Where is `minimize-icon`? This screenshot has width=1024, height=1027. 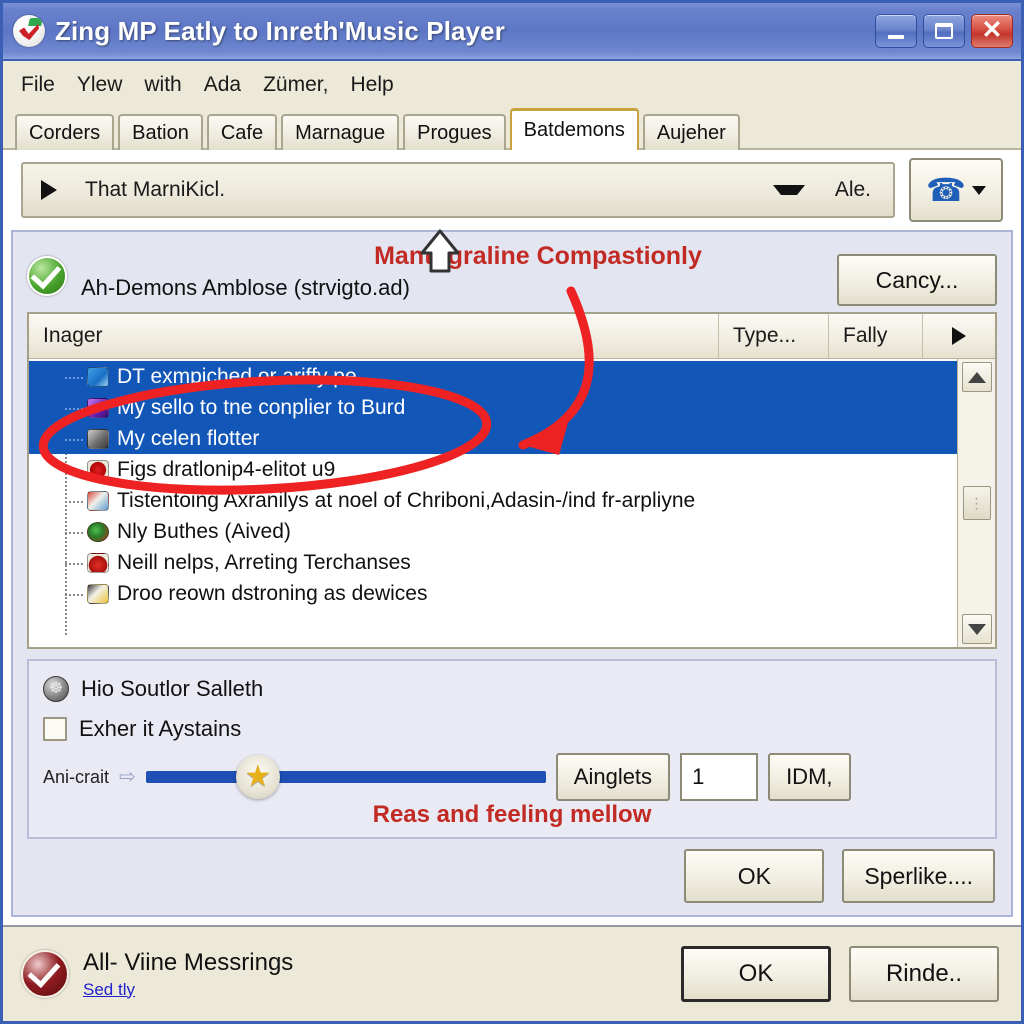 minimize-icon is located at coordinates (896, 37).